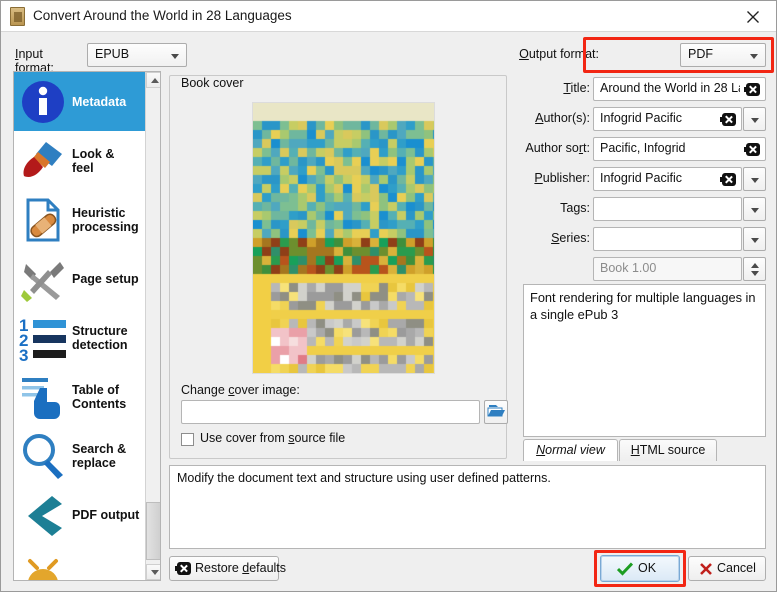 The height and width of the screenshot is (592, 777). What do you see at coordinates (706, 569) in the screenshot?
I see `x-icon` at bounding box center [706, 569].